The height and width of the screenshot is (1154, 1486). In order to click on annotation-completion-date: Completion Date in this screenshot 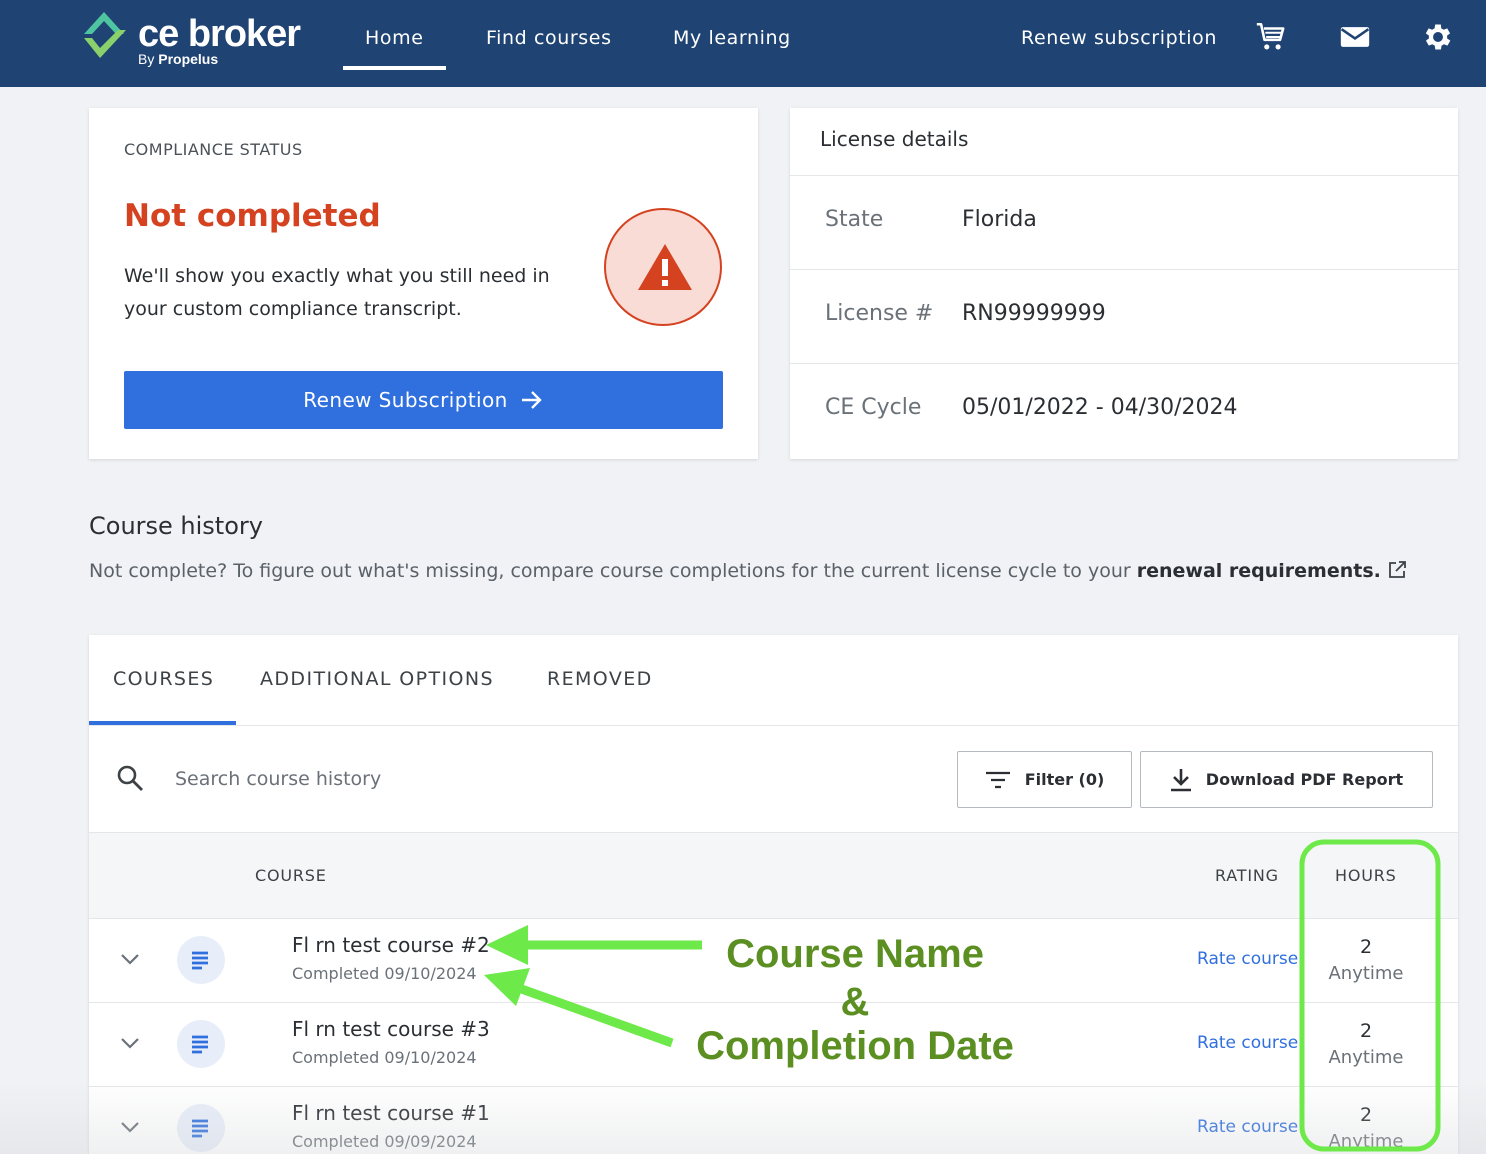, I will do `click(855, 1046)`.